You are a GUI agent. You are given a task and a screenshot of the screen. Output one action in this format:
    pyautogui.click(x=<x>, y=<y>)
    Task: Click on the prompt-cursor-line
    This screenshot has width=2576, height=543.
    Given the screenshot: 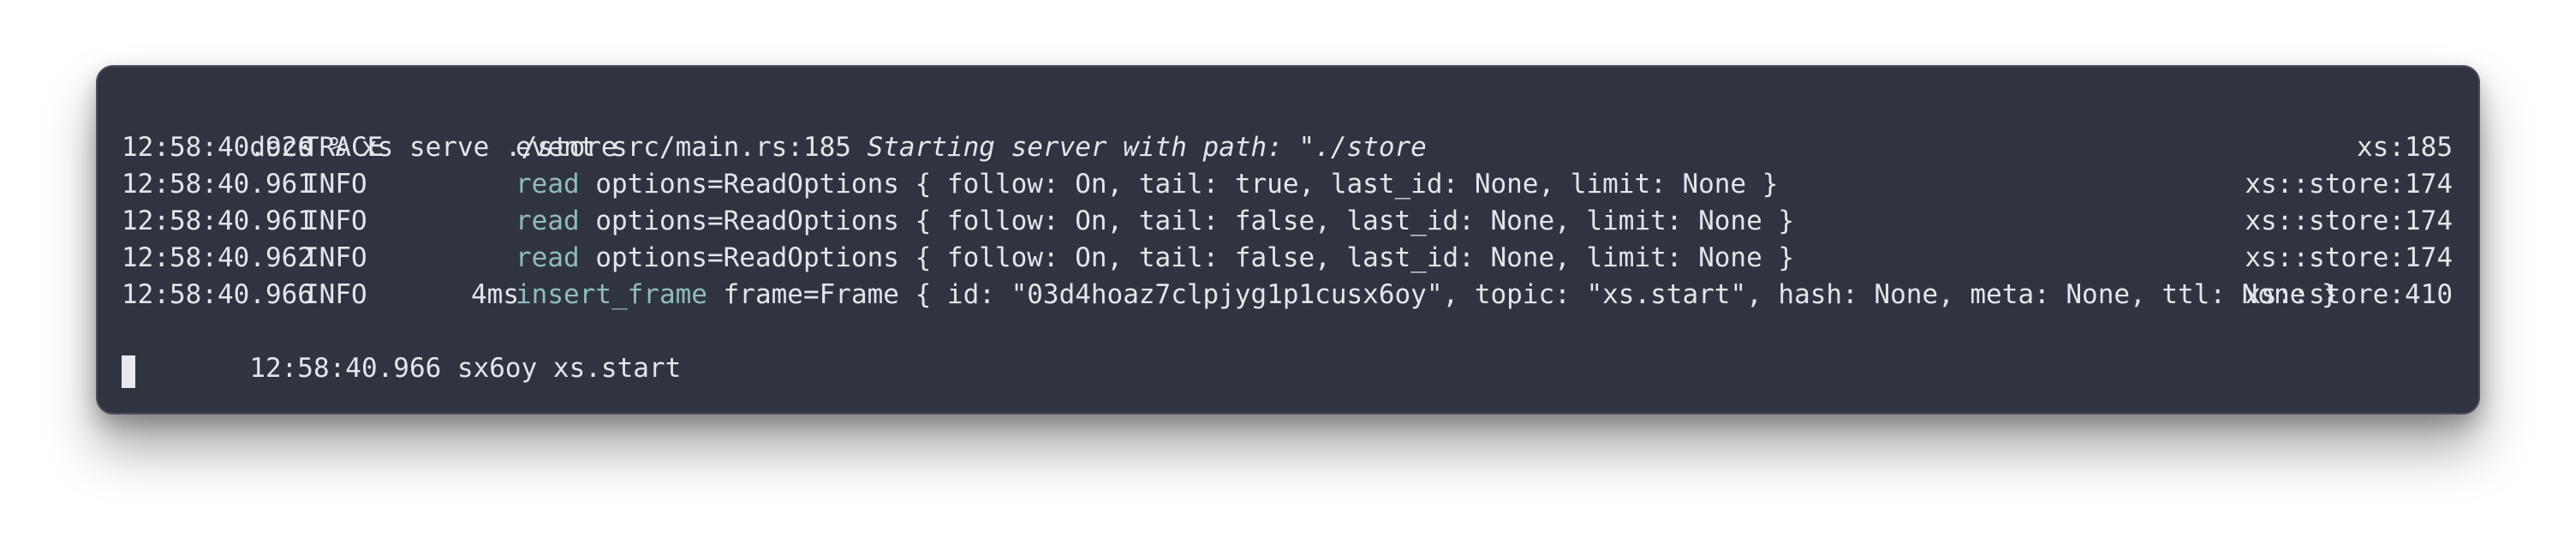 What is the action you would take?
    pyautogui.click(x=1287, y=369)
    